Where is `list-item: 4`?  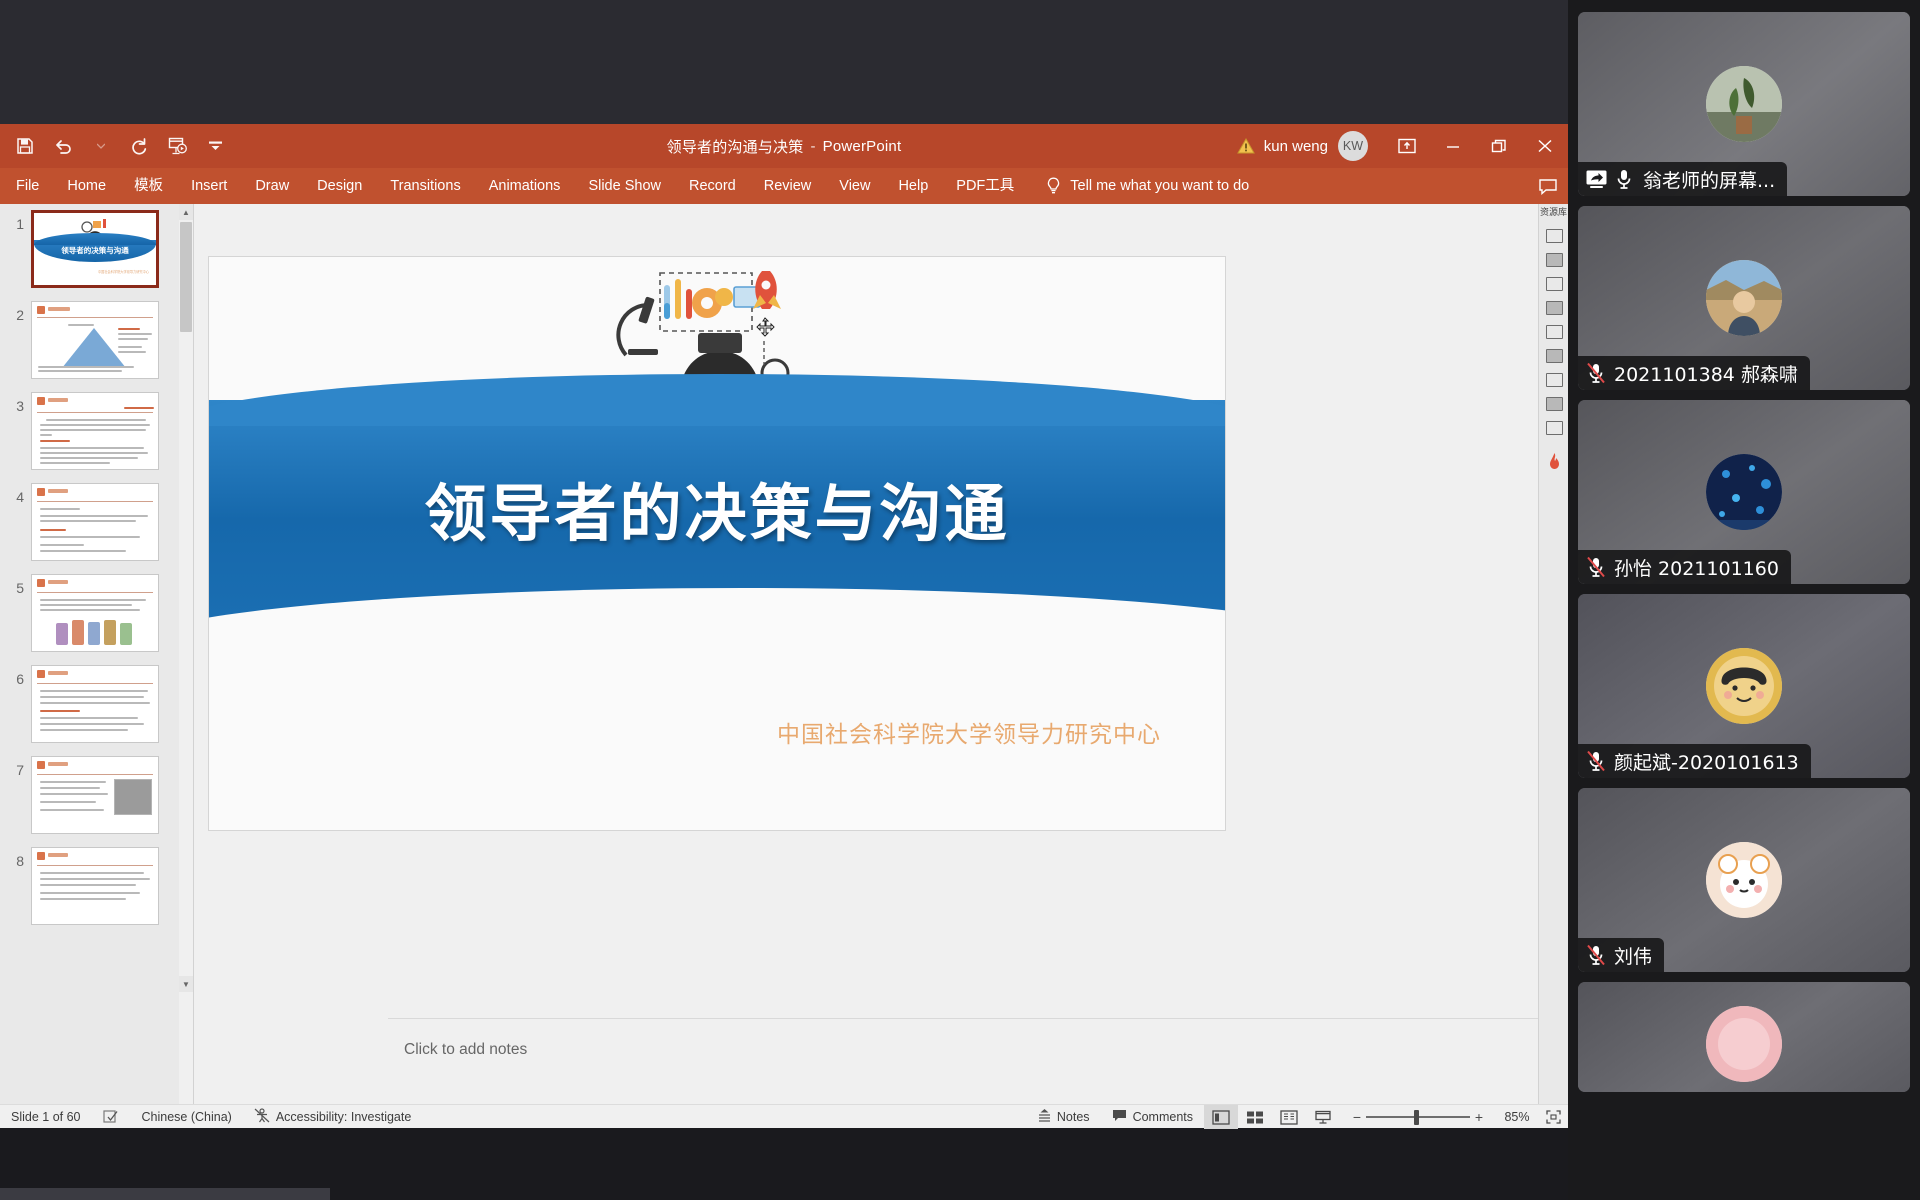
list-item: 4 is located at coordinates (90, 528).